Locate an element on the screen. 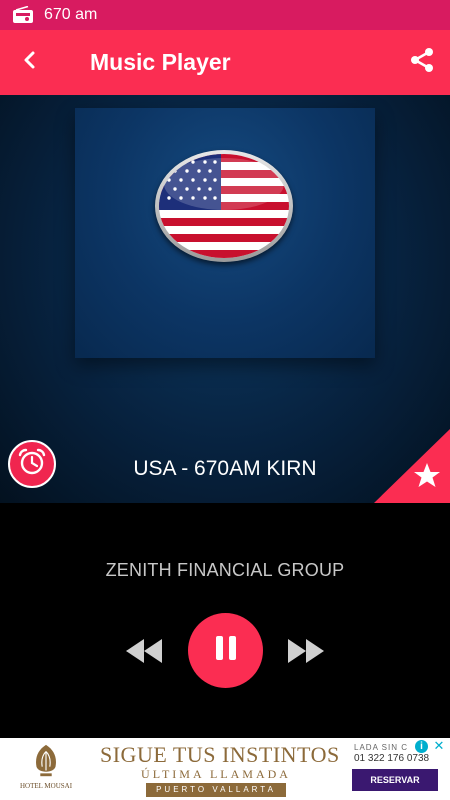 The width and height of the screenshot is (450, 800). fast-forward-icon is located at coordinates (306, 654).